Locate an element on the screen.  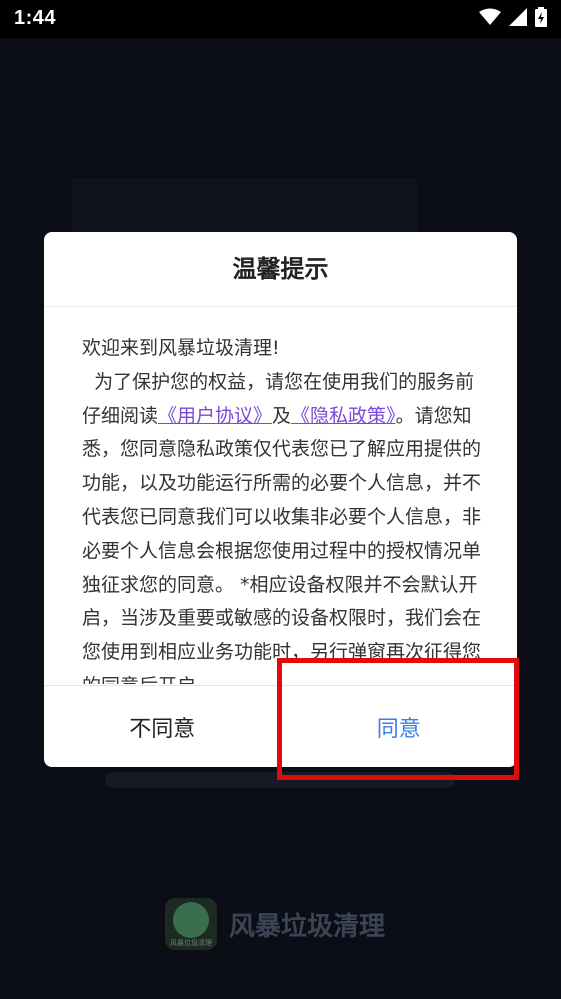
user-agreement-link: 《用户协议》 is located at coordinates (215, 416).